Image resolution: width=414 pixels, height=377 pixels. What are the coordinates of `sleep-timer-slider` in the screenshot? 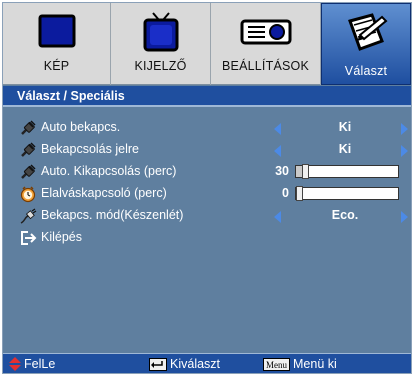 It's located at (347, 193).